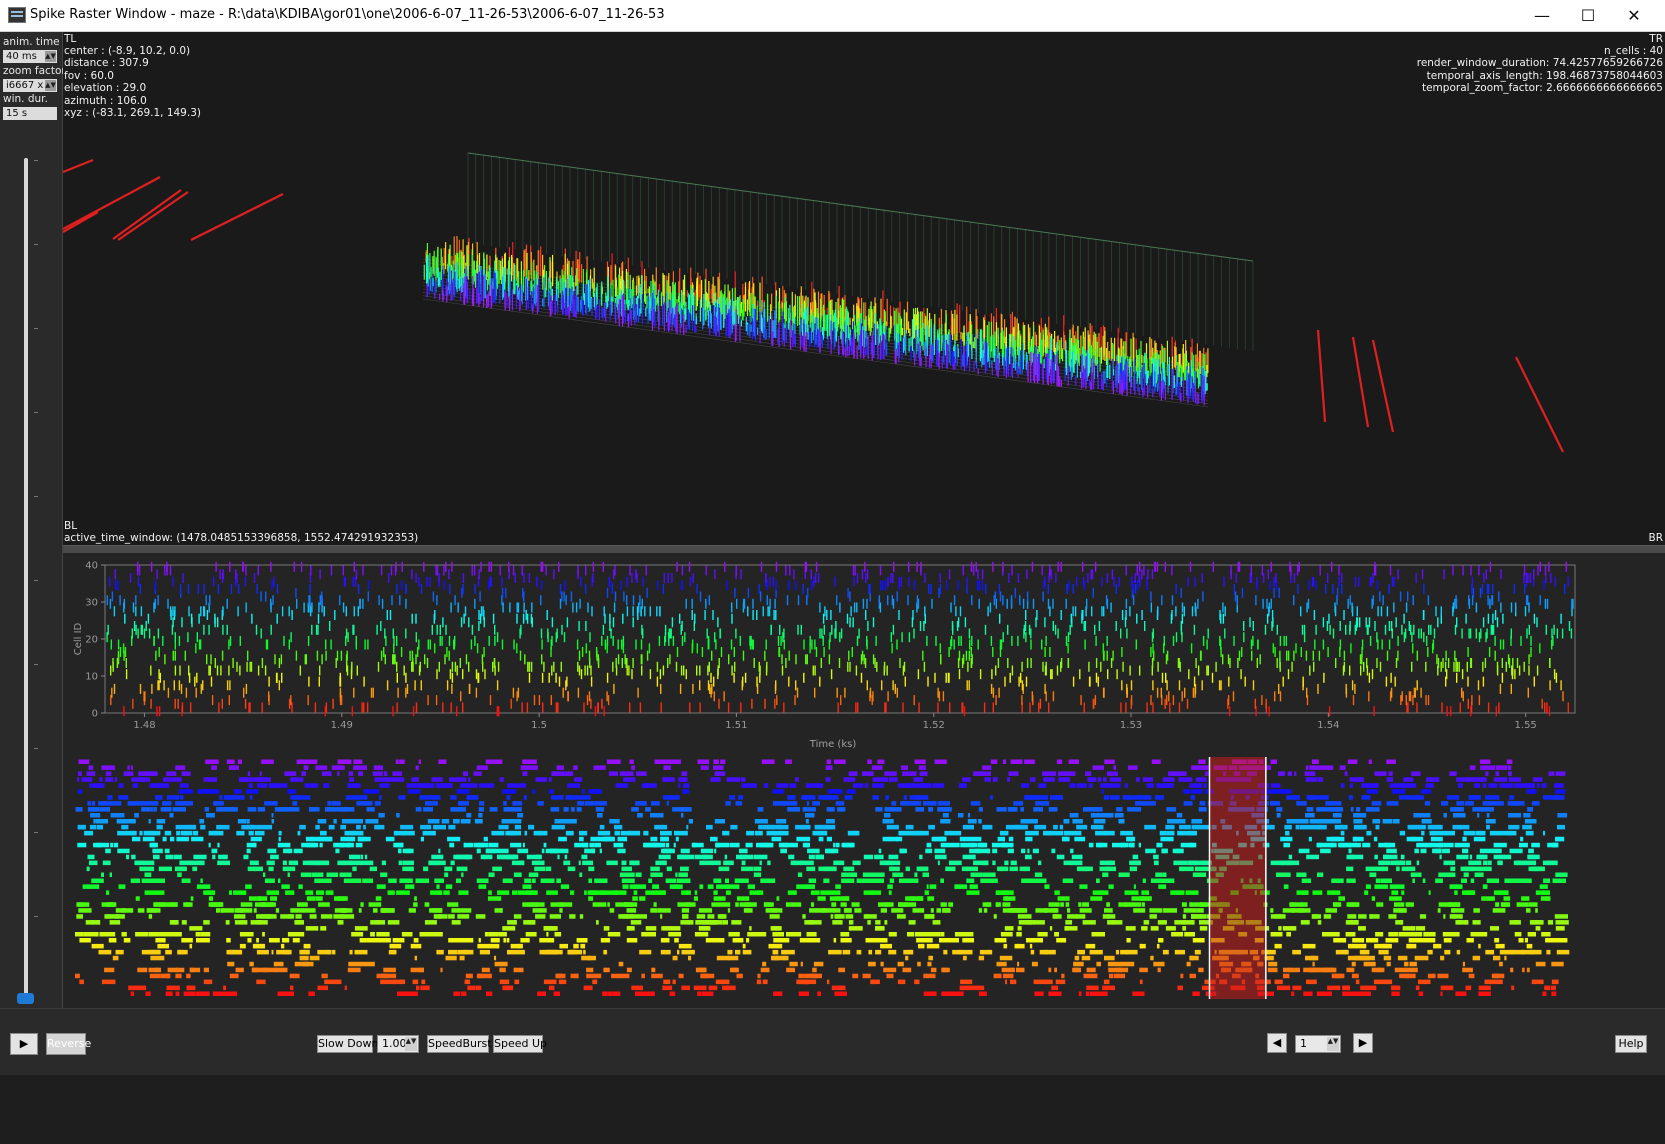 The image size is (1665, 1144). I want to click on raster-xtick-label: 1.5, so click(539, 725).